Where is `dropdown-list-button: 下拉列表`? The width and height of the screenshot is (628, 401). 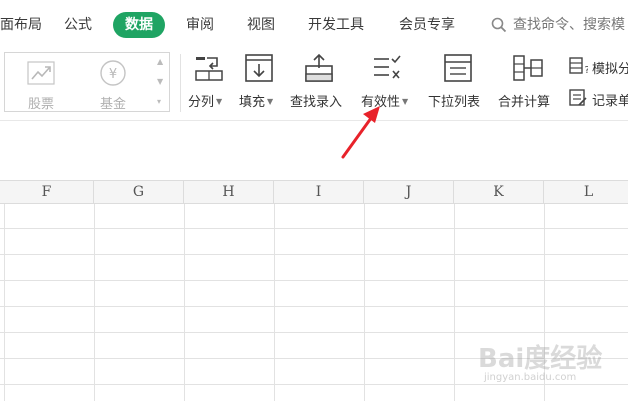 dropdown-list-button: 下拉列表 is located at coordinates (458, 84).